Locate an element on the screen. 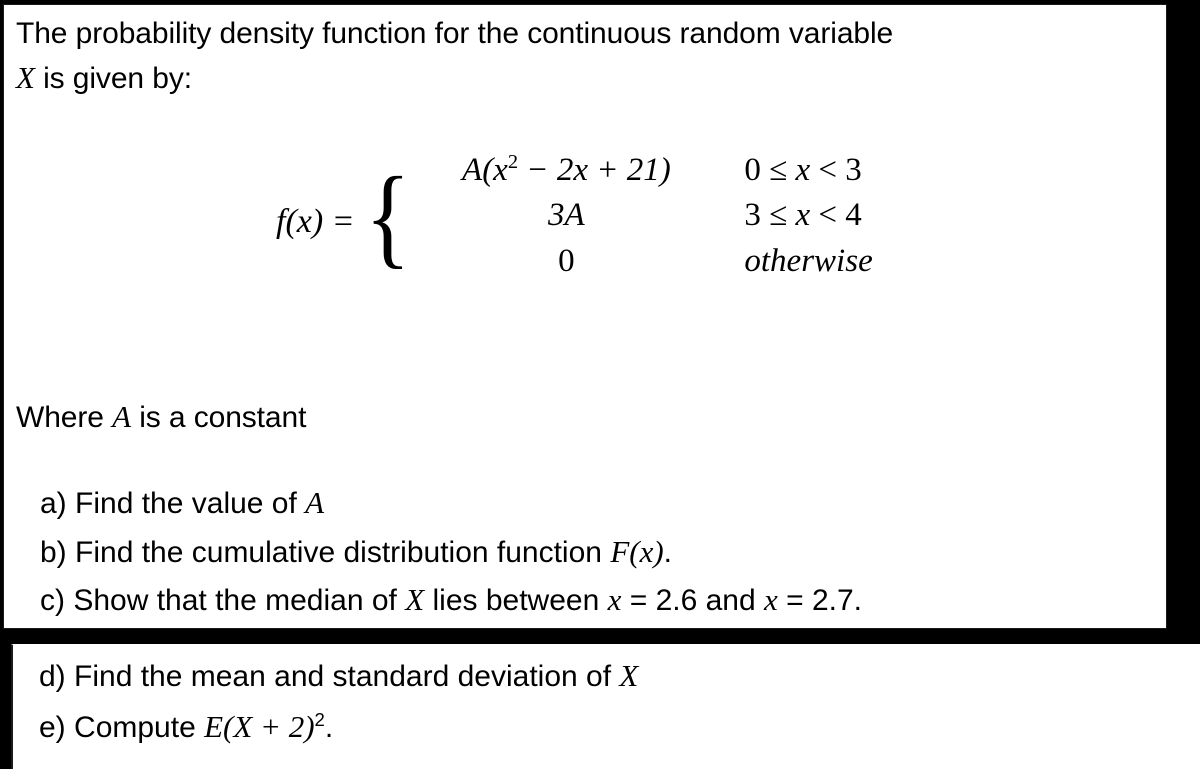 The width and height of the screenshot is (1200, 769). question-symbol: E(X + 2) is located at coordinates (259, 726).